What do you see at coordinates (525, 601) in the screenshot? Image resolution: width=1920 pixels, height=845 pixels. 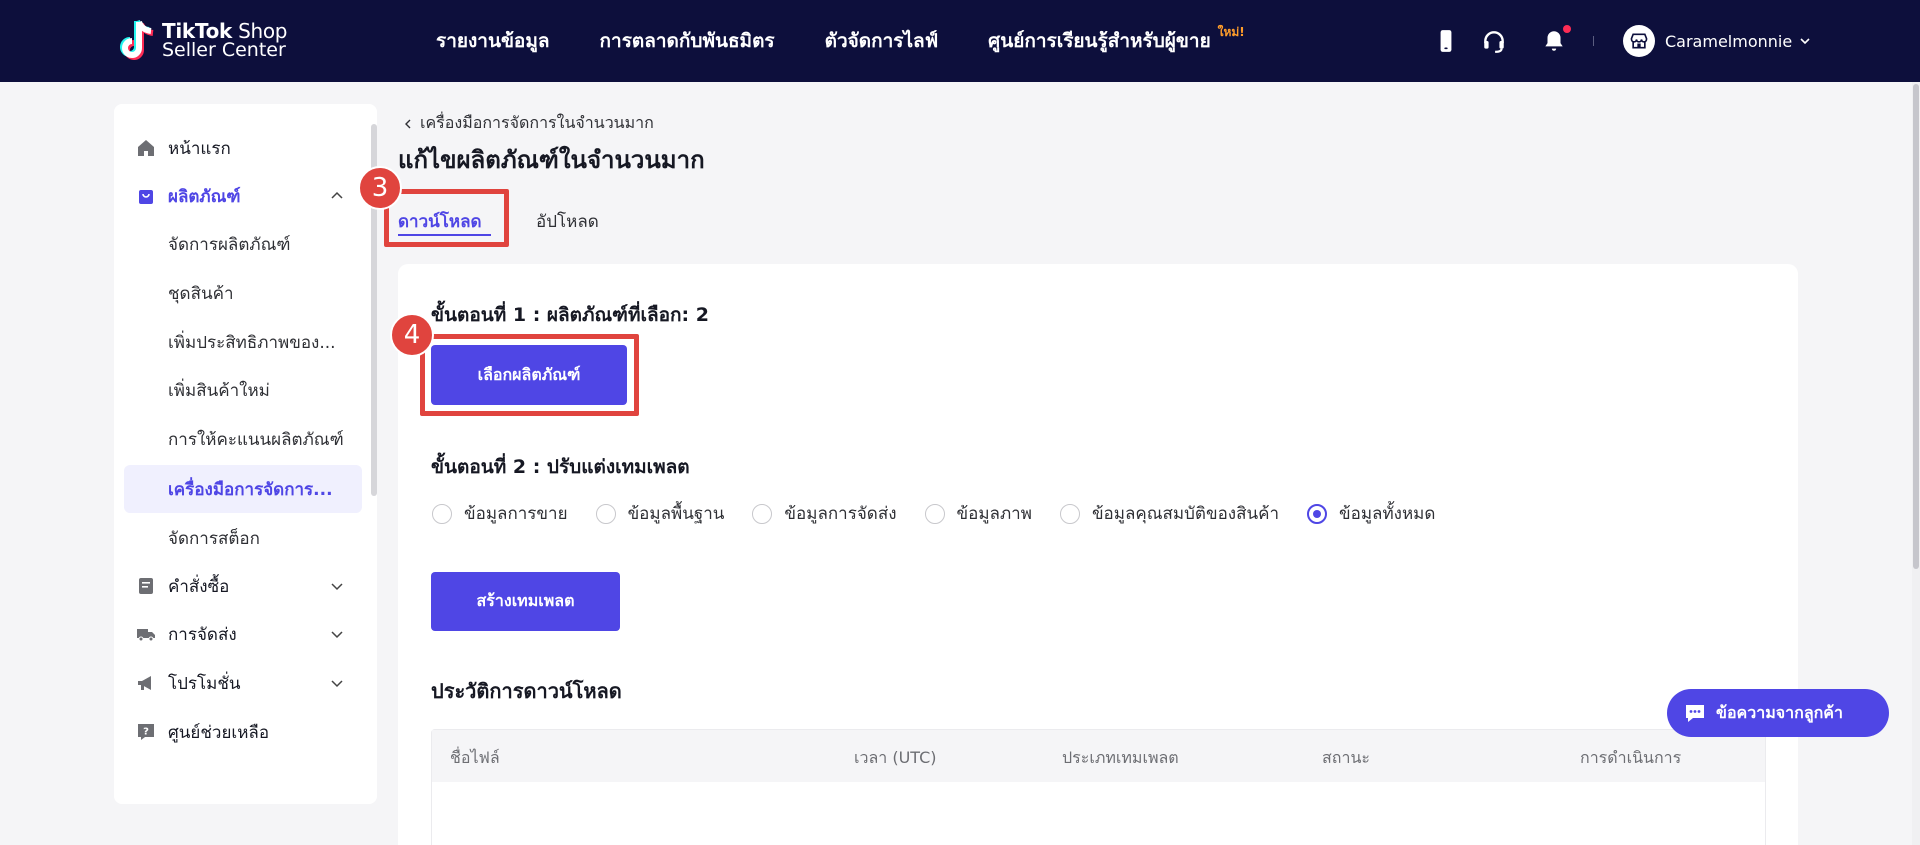 I see `create-template-button: สร้างเทมเพลต` at bounding box center [525, 601].